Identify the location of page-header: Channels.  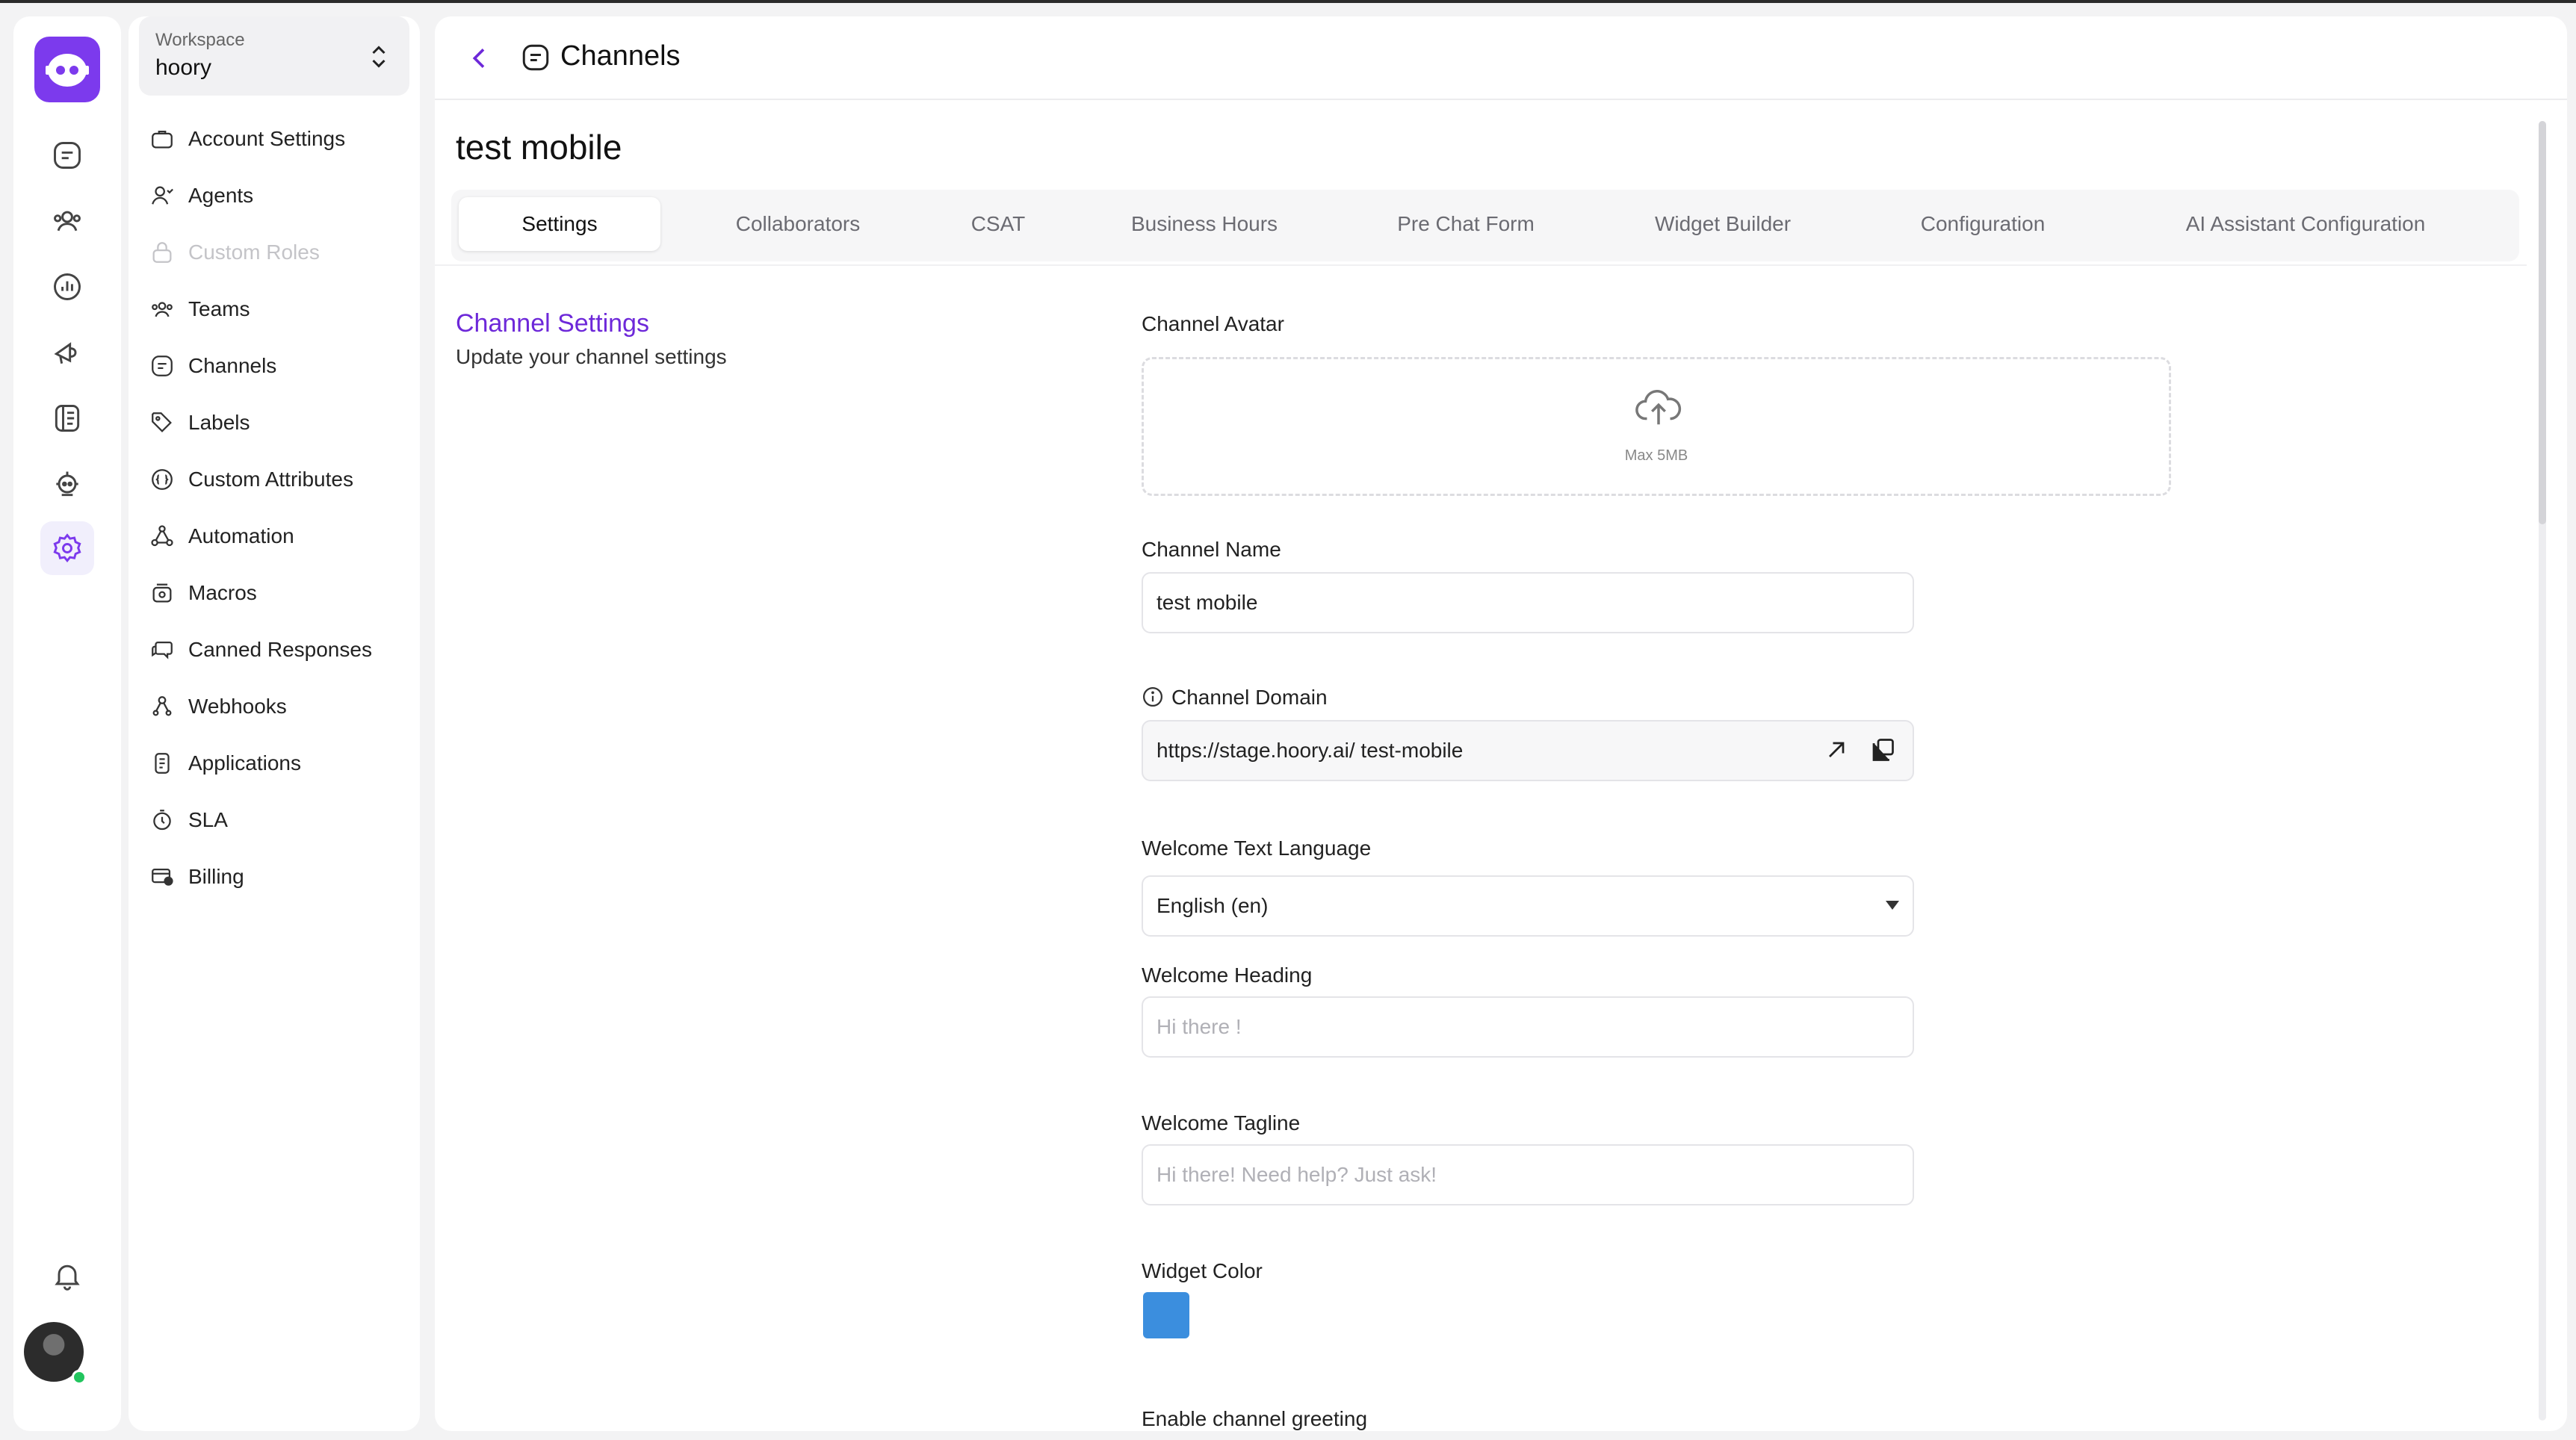
(1501, 58).